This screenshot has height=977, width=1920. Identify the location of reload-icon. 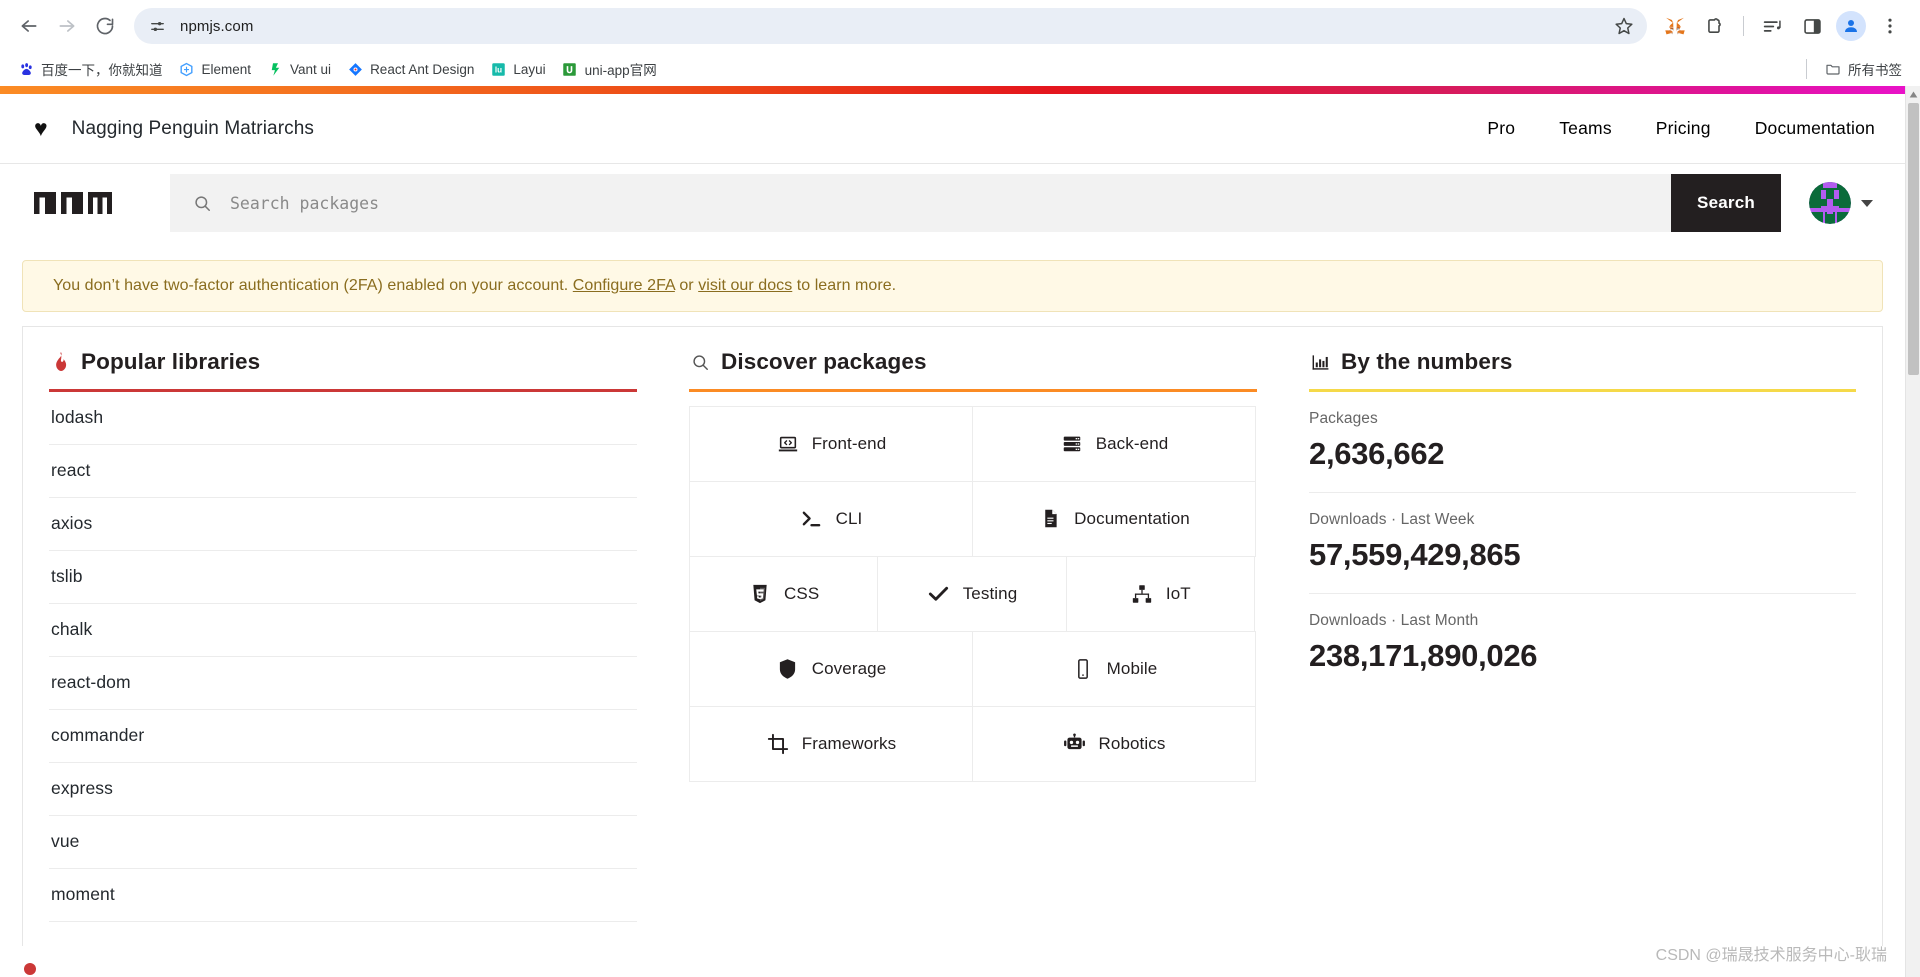
(105, 26).